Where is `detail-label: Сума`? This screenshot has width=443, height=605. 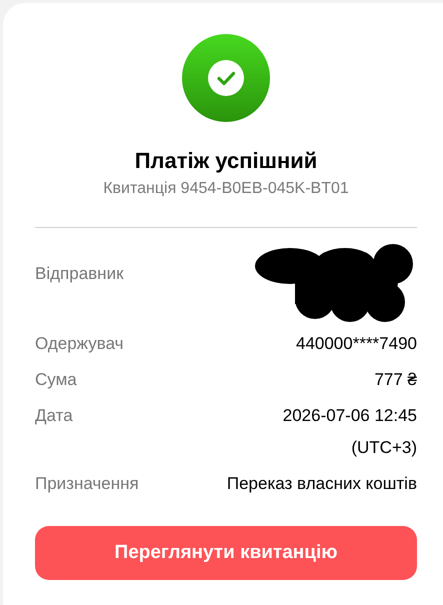 detail-label: Сума is located at coordinates (56, 380).